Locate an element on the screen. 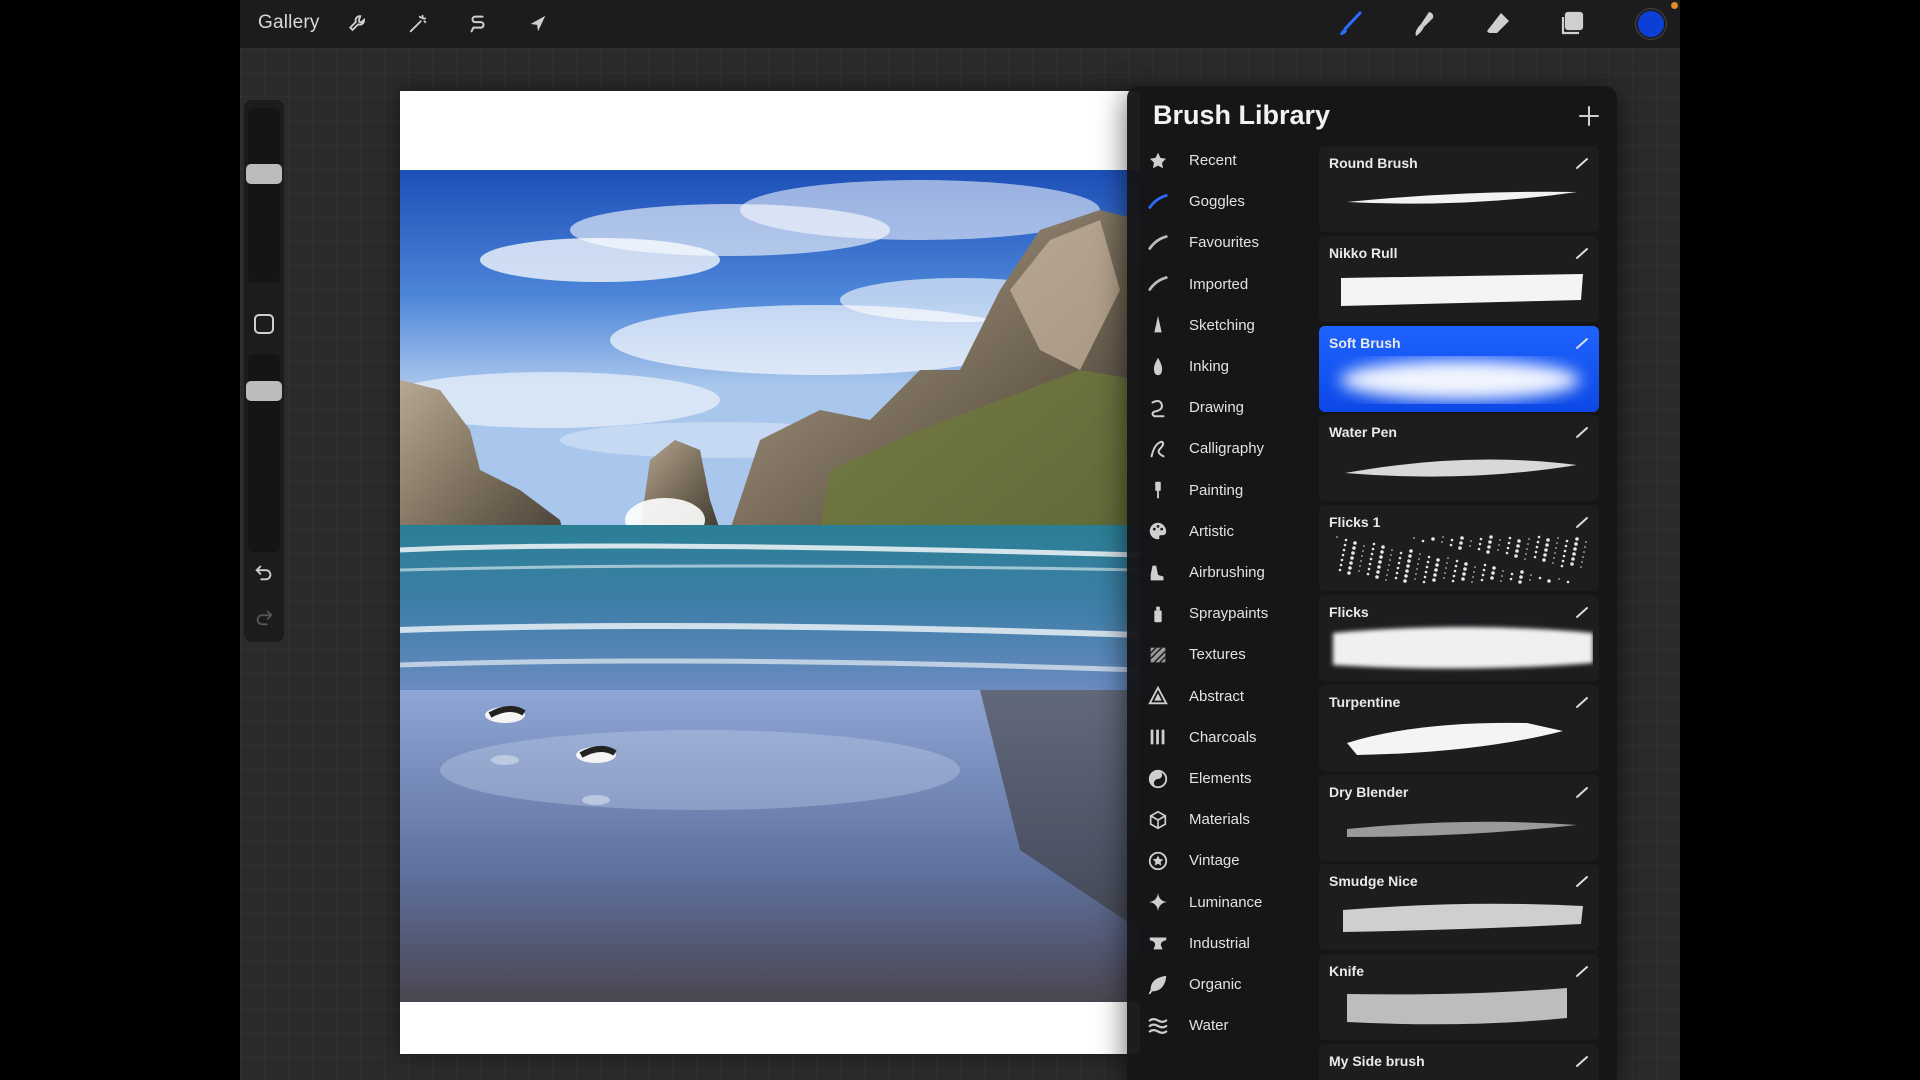  brush-set-elements: Elements is located at coordinates (1222, 778).